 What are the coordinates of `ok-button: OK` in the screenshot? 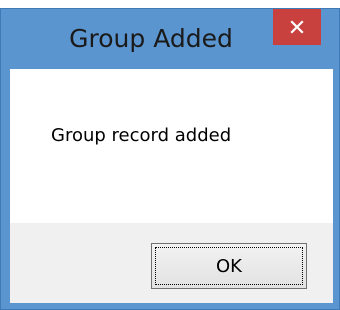 It's located at (229, 266).